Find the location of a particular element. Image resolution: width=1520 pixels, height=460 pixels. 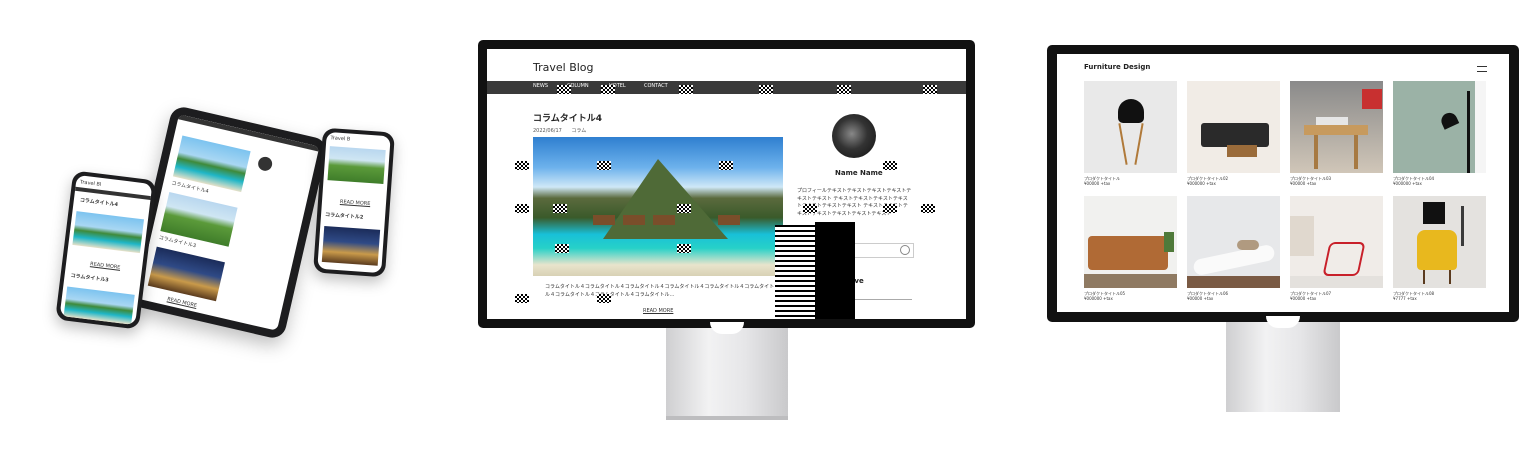

post-title: コラムタイトル4 is located at coordinates (567, 117).